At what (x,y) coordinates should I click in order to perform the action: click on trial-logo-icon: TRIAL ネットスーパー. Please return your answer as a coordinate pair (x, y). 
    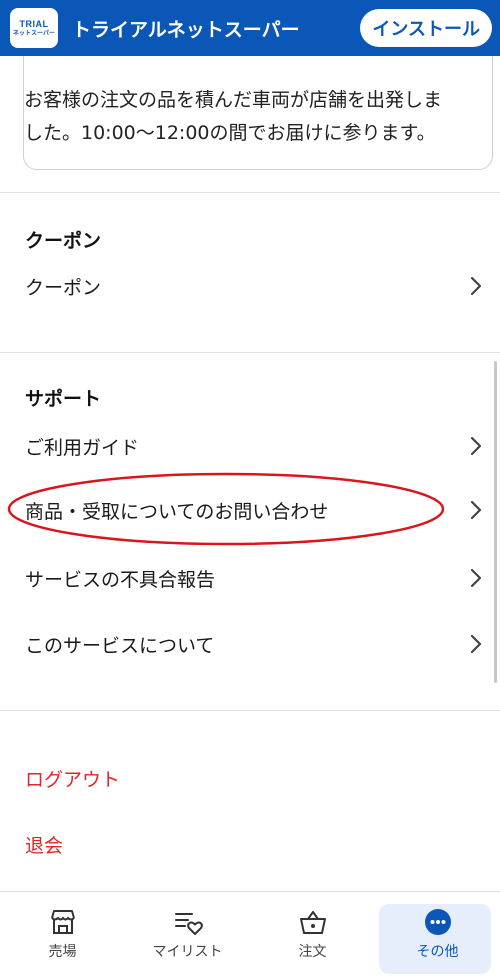
    Looking at the image, I should click on (34, 28).